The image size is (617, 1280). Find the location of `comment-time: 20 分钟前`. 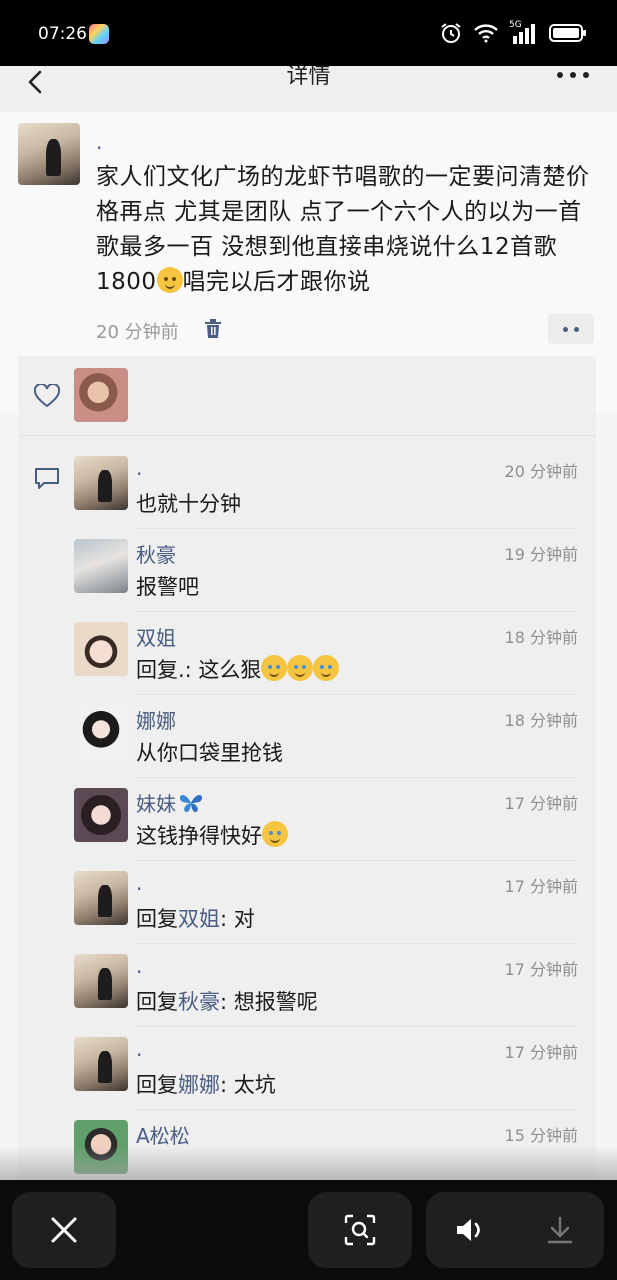

comment-time: 20 分钟前 is located at coordinates (541, 471).